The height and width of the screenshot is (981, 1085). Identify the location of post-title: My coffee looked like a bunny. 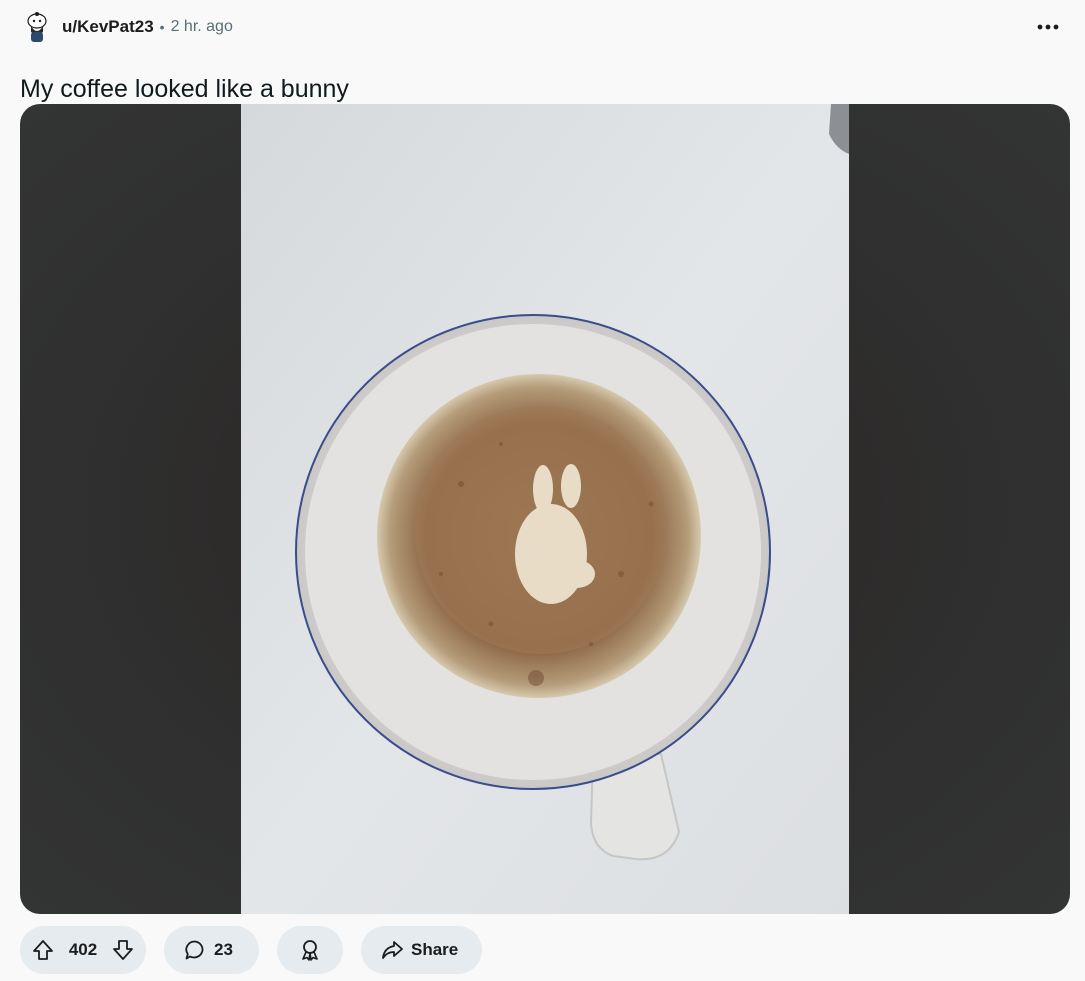
(184, 89).